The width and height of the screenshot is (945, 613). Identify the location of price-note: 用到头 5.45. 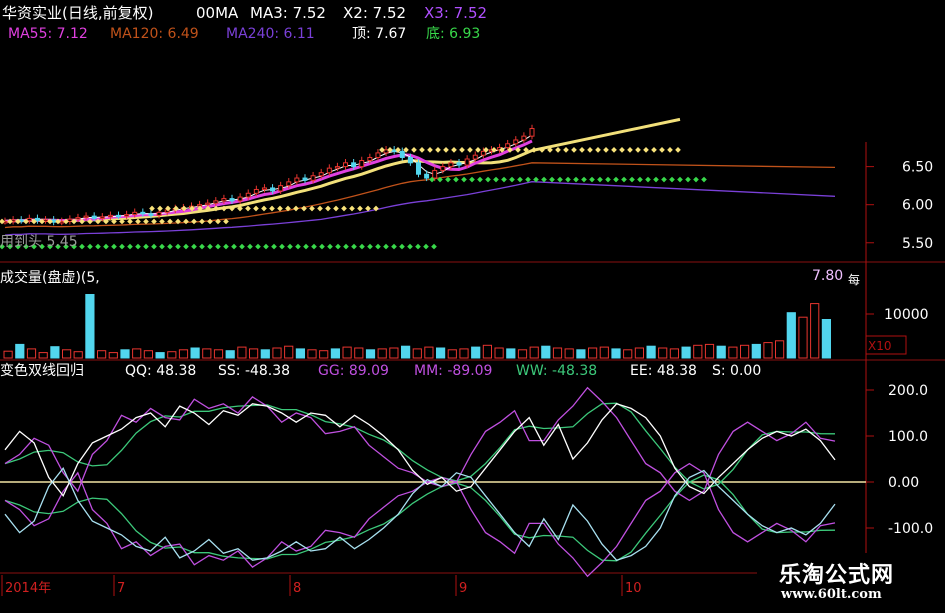
(39, 242).